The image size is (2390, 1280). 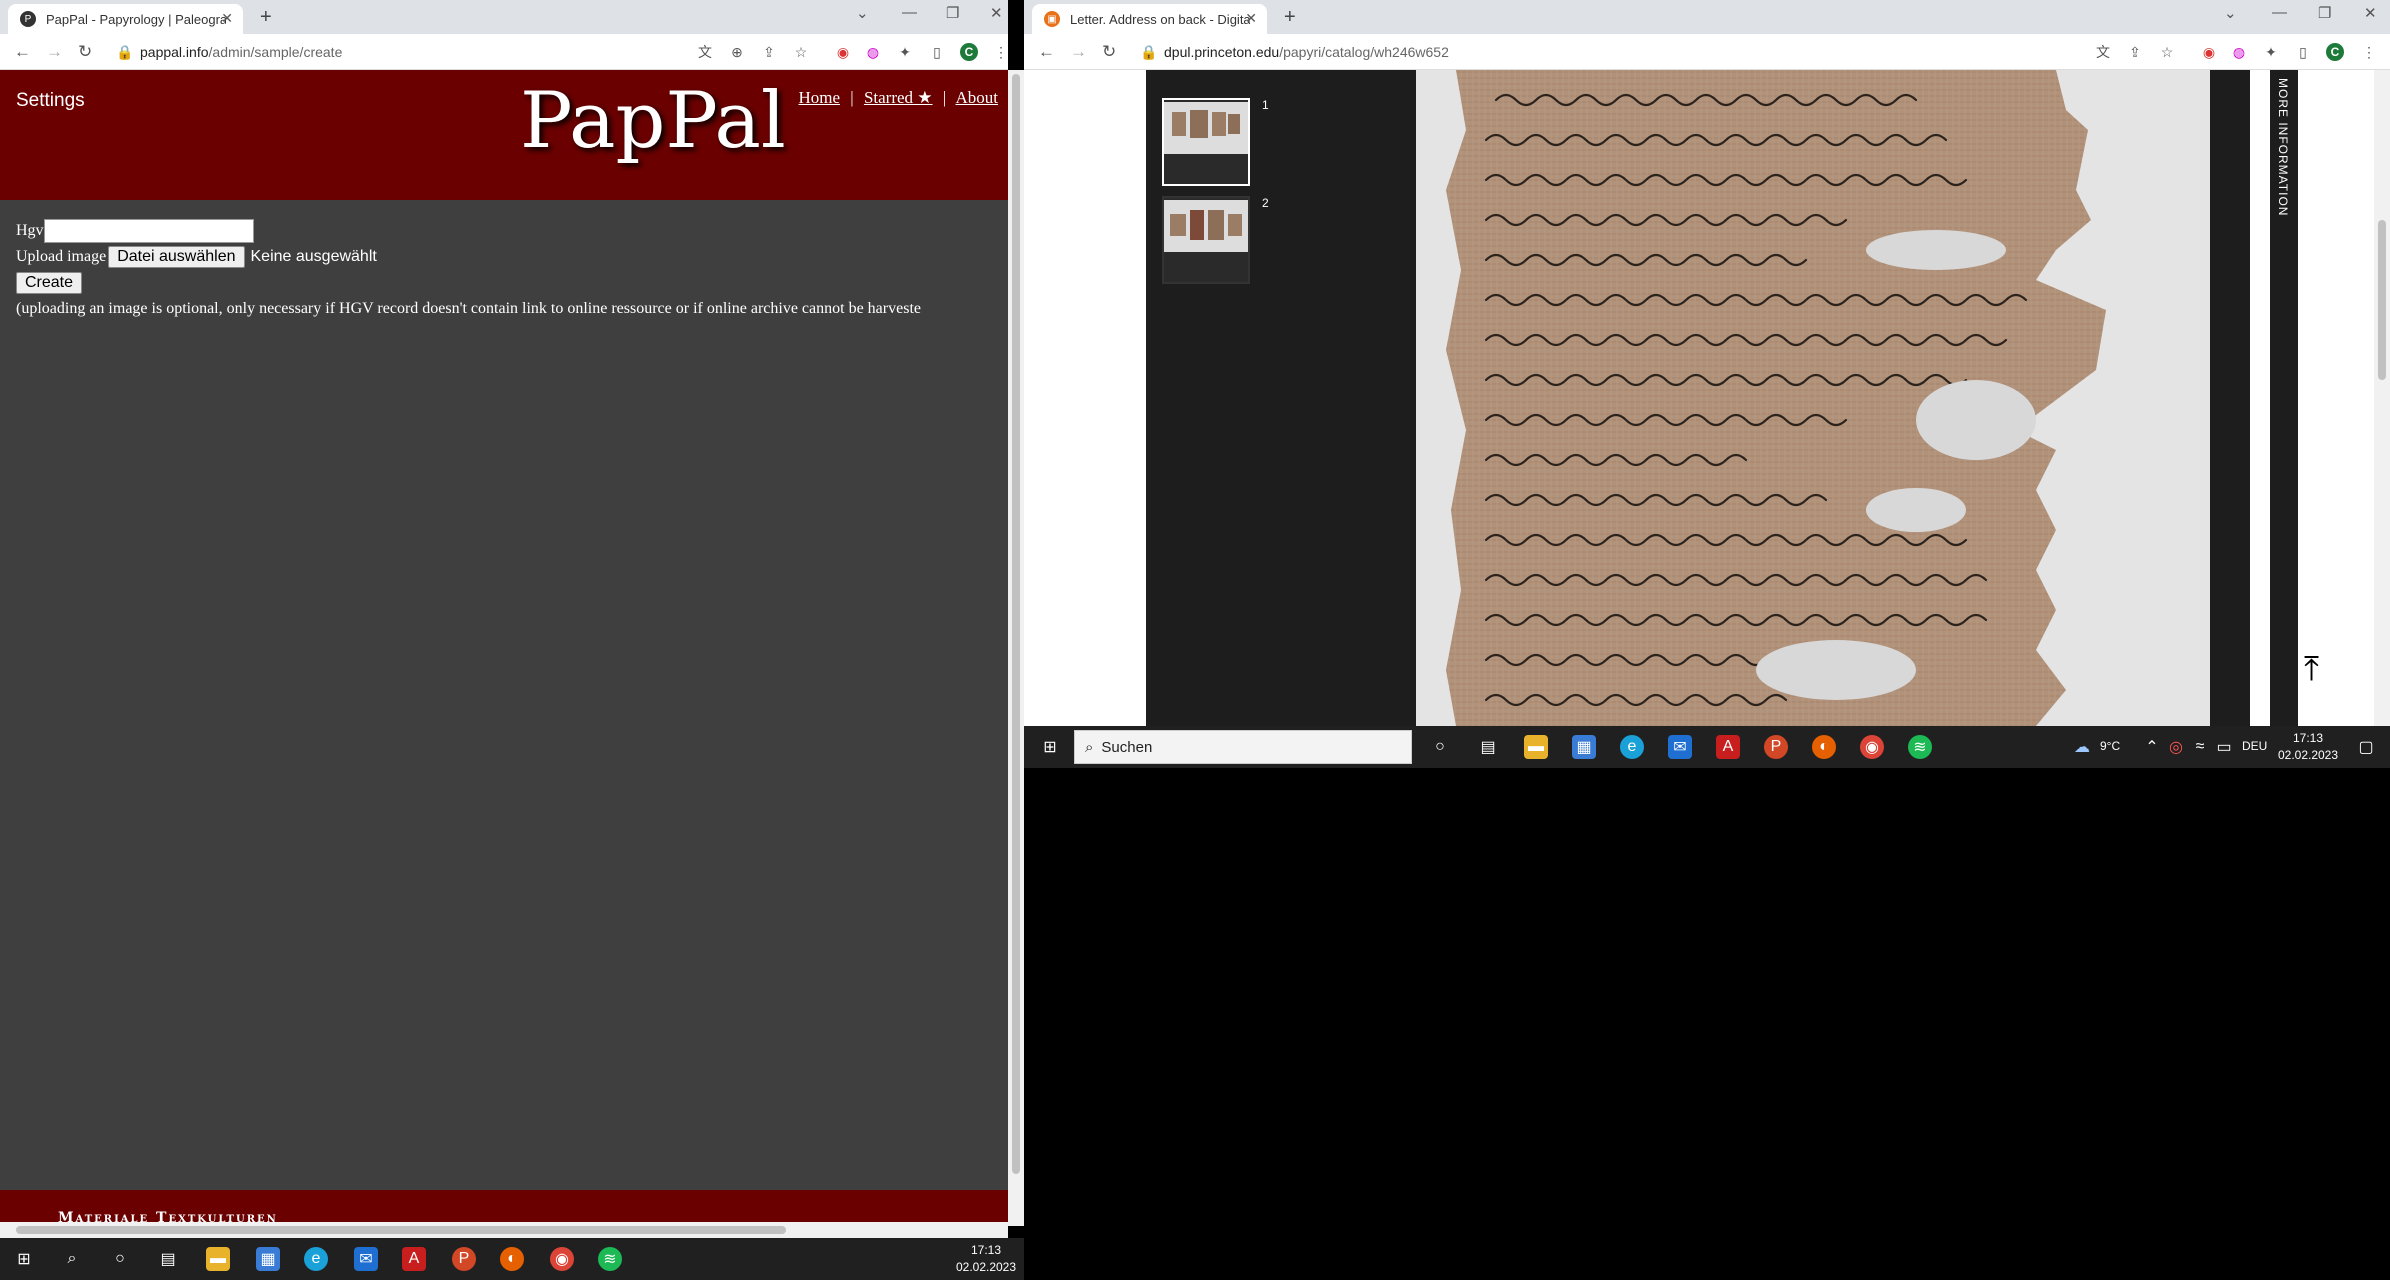 What do you see at coordinates (819, 97) in the screenshot?
I see `nav-home-link: Home` at bounding box center [819, 97].